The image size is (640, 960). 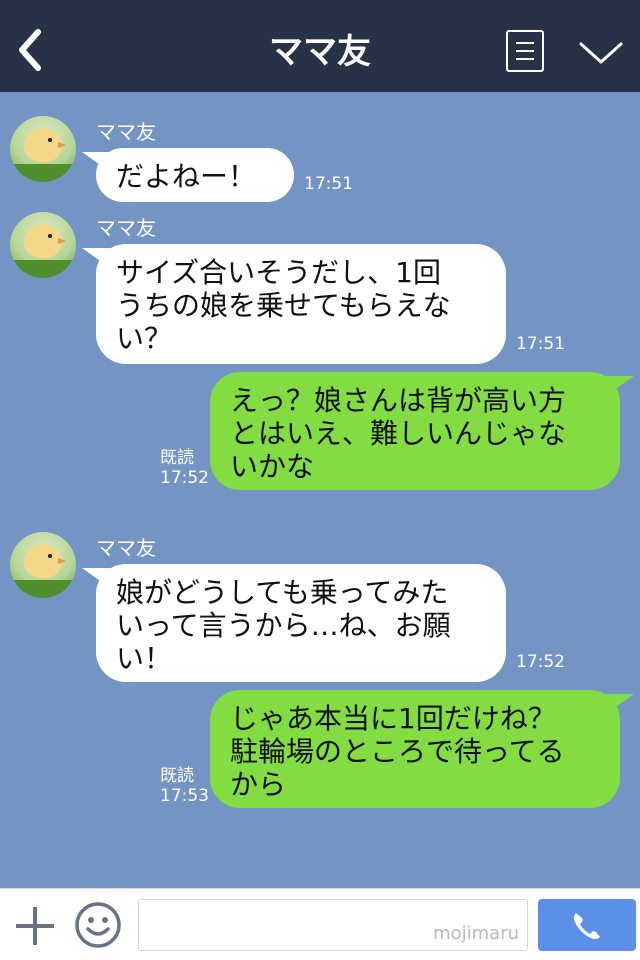 I want to click on outgoing-message-bubble: じゃあ本当に1回だけね？ 駐輪場のところで待ってる から, so click(x=422, y=749).